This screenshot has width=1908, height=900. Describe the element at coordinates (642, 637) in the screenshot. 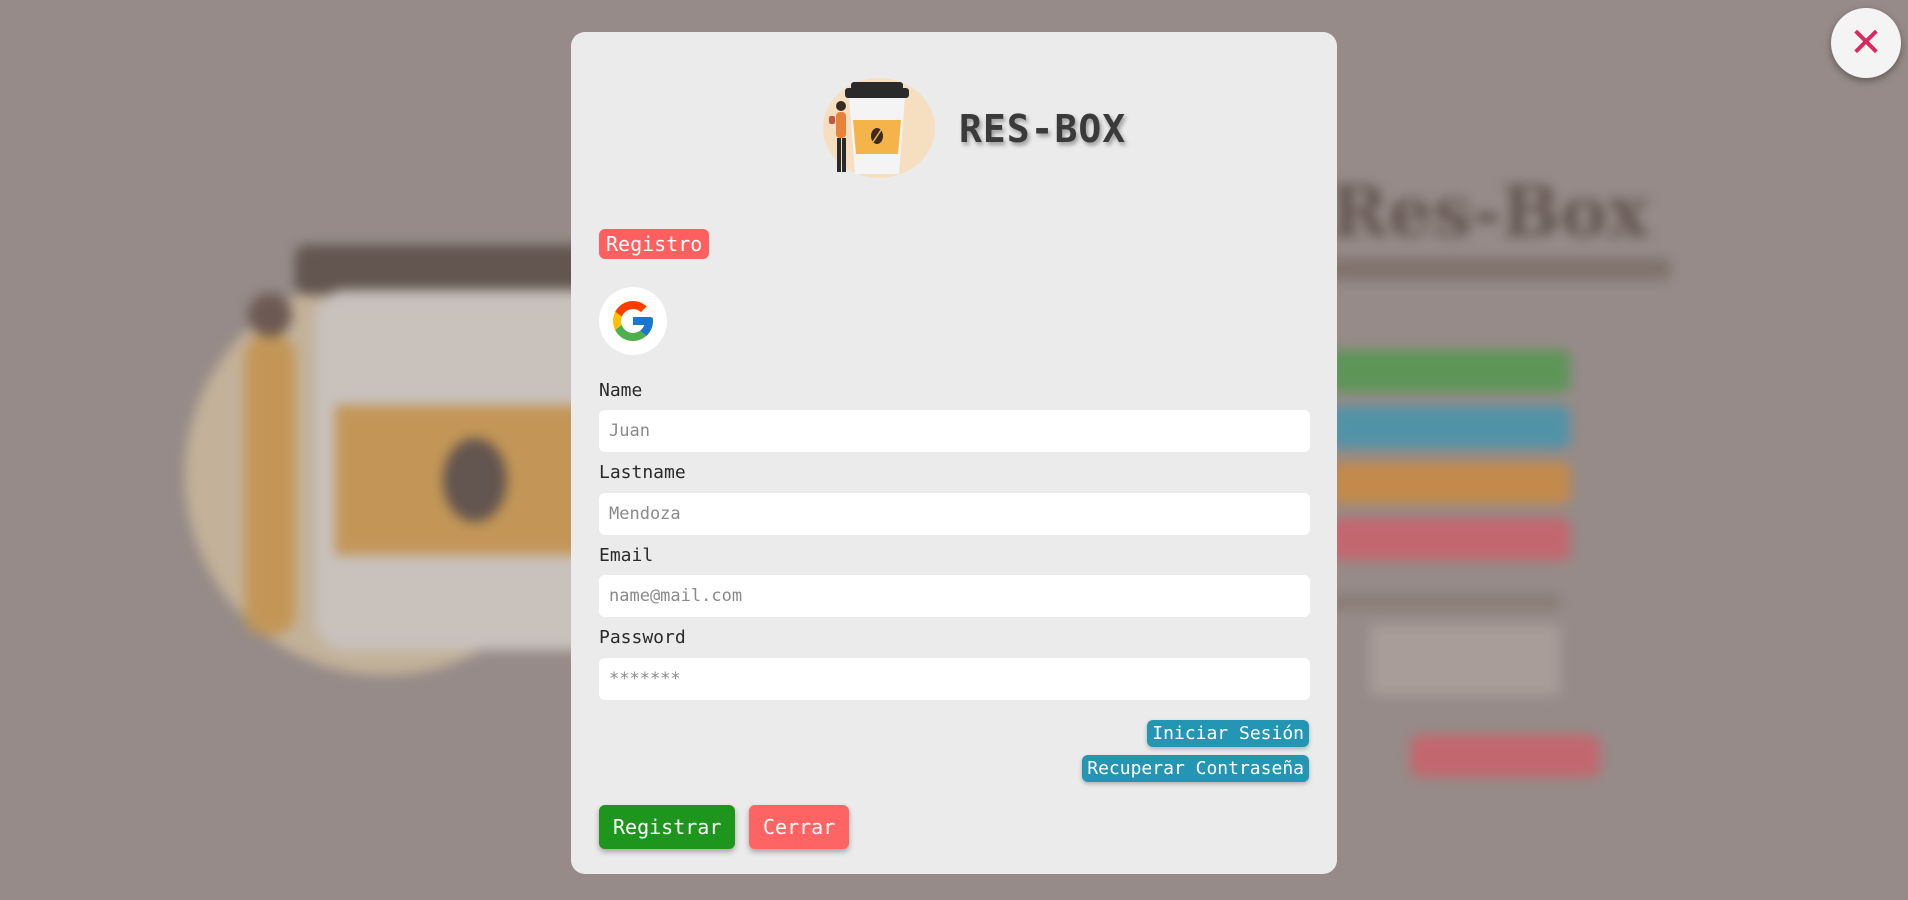

I see `password-label: Password` at that location.